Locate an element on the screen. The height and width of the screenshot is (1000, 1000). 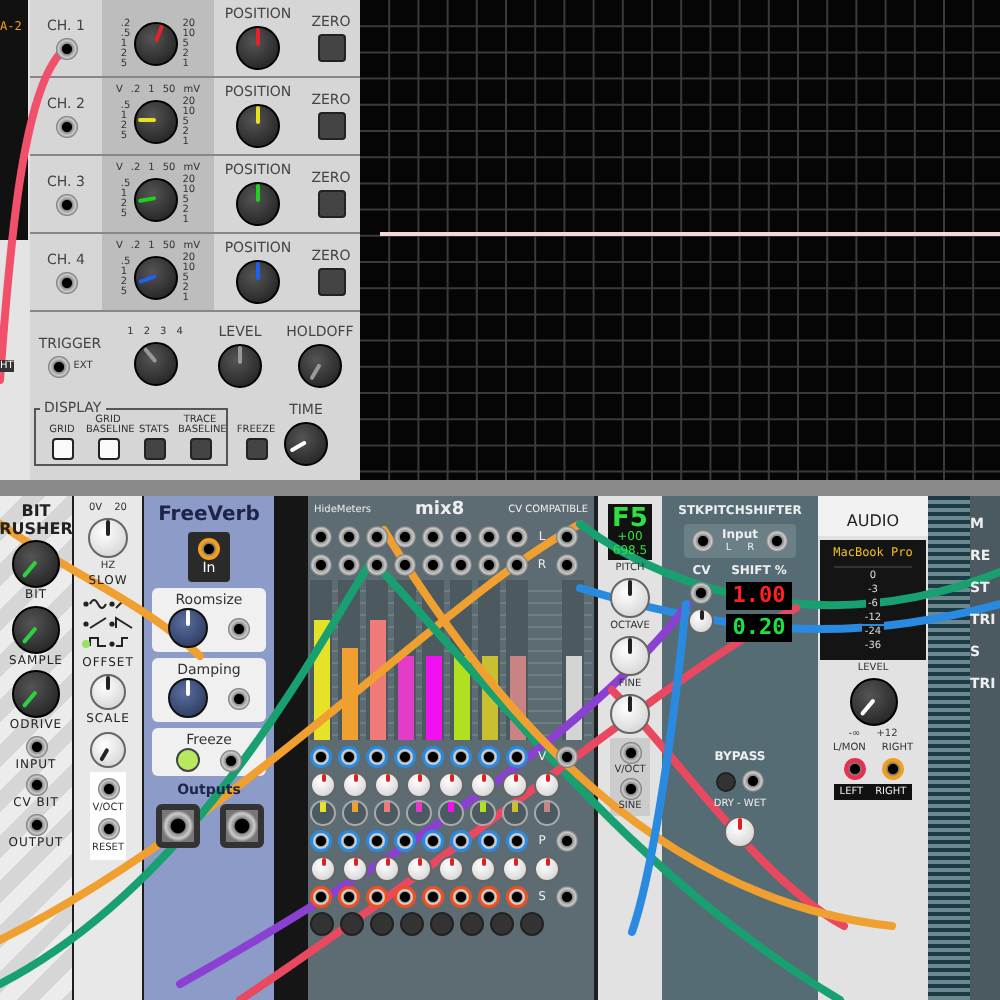
freeze-toggle is located at coordinates (188, 760).